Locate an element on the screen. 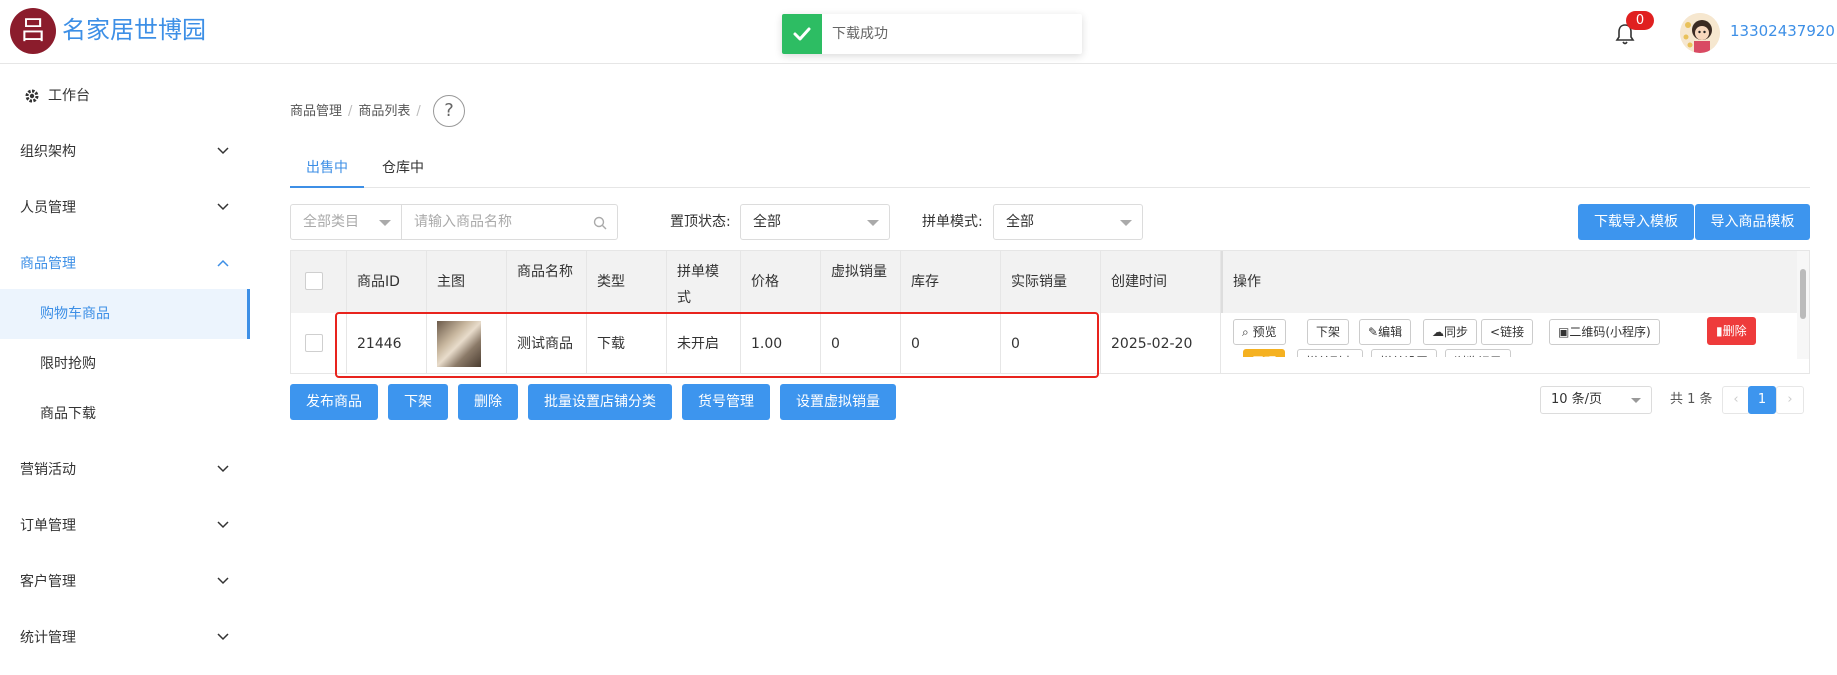  sidebar-item-org: 组织架构 is located at coordinates (125, 152).